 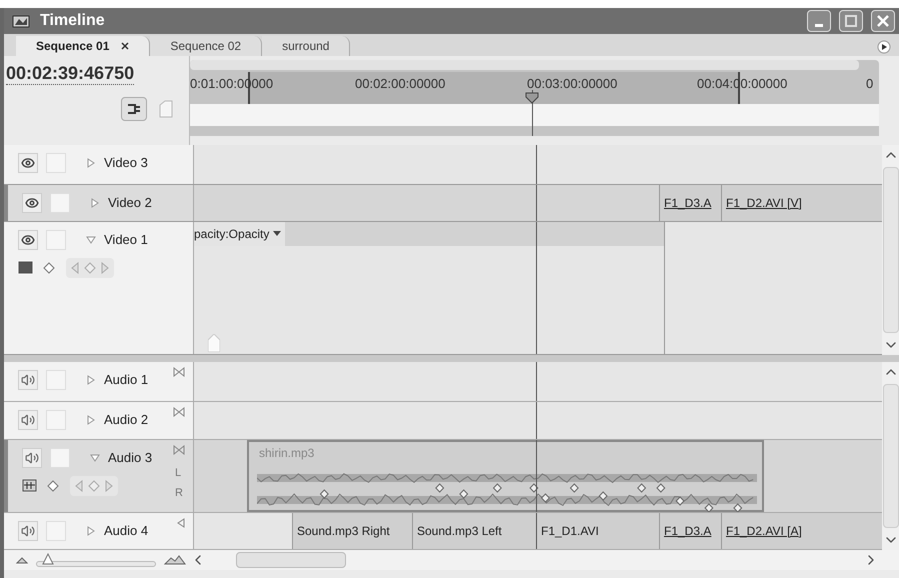 What do you see at coordinates (96, 564) in the screenshot?
I see `zoom-slider-track` at bounding box center [96, 564].